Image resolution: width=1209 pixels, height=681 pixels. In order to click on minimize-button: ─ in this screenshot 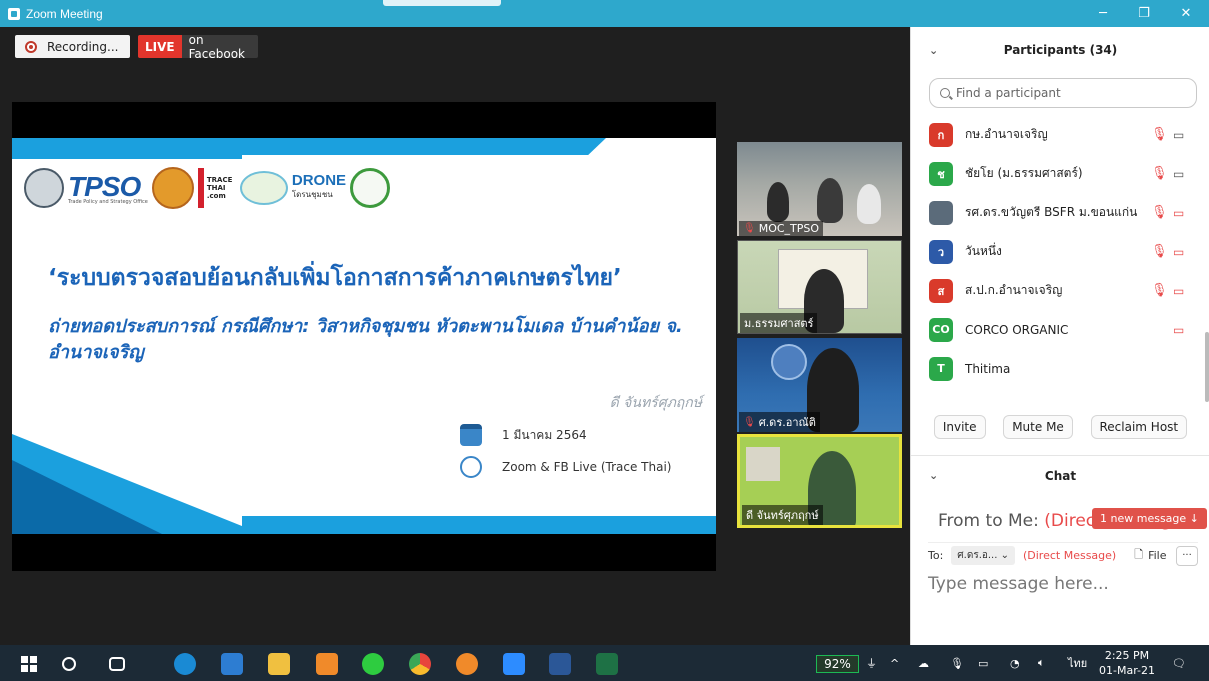, I will do `click(1103, 13)`.